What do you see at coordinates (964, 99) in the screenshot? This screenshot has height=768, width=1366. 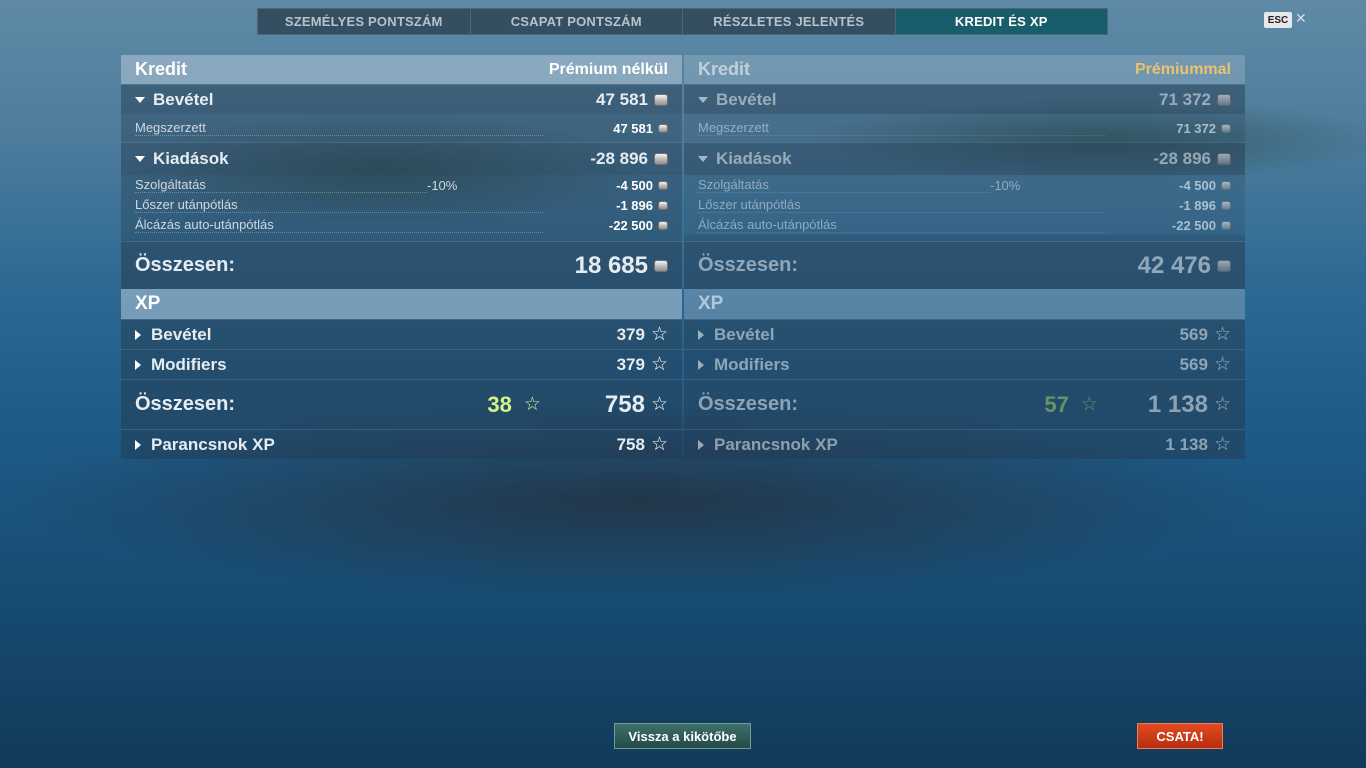 I see `income-row: Bevétel 71 372` at bounding box center [964, 99].